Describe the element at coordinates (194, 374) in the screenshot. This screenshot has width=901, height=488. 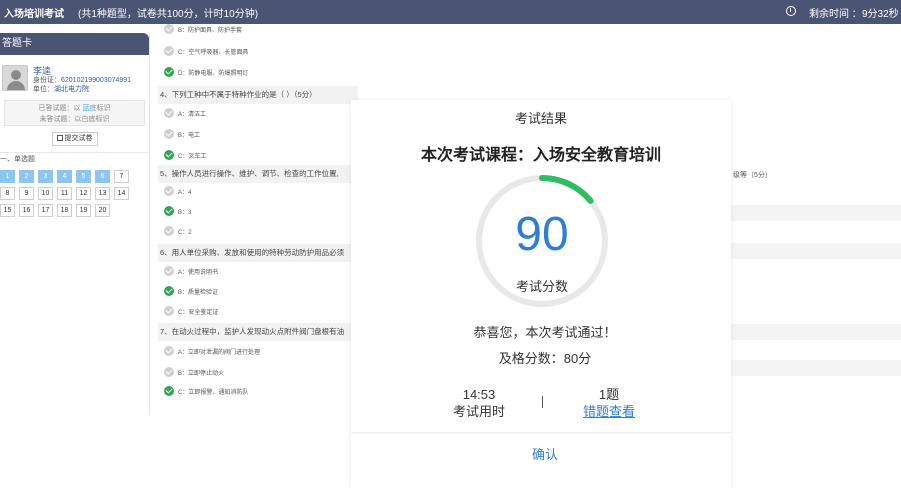
I see `option: B：立即停止动火` at that location.